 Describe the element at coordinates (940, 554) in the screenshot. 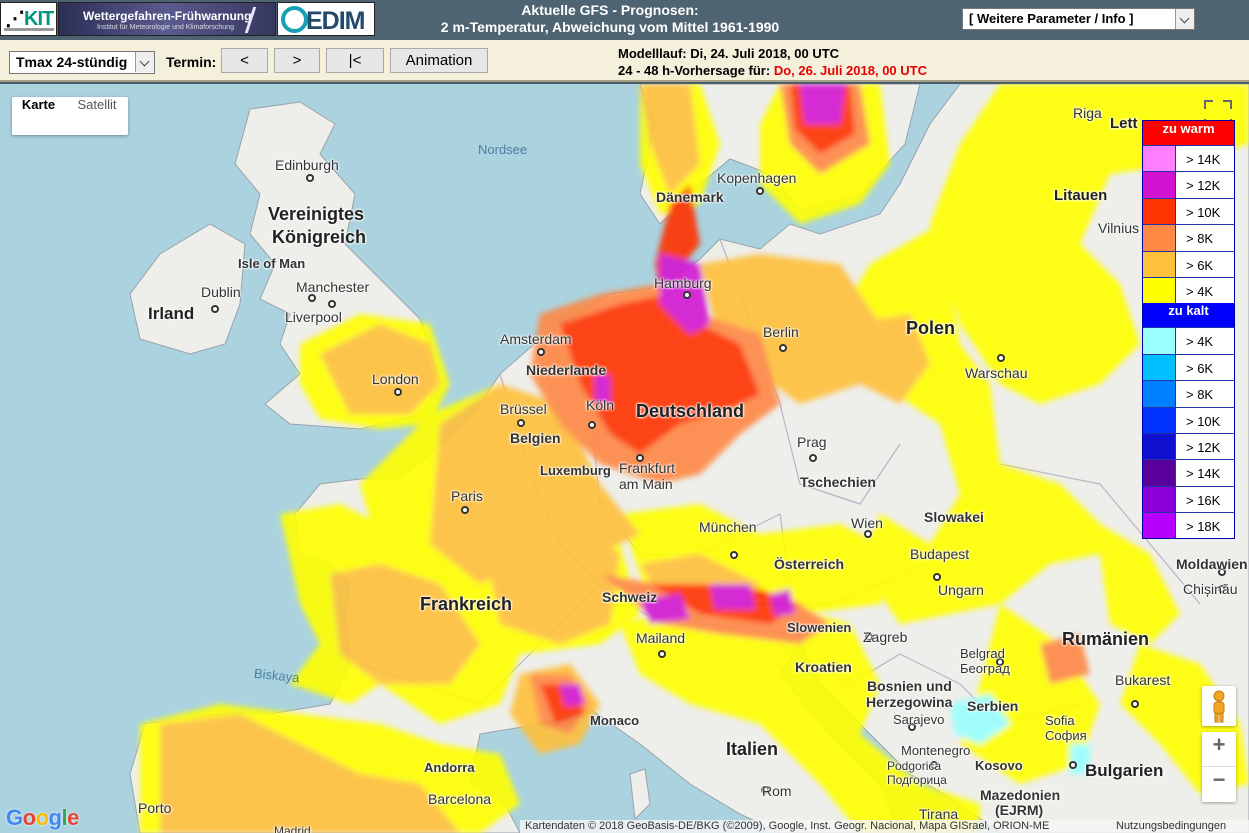

I see `label-budapest: Budapest` at that location.